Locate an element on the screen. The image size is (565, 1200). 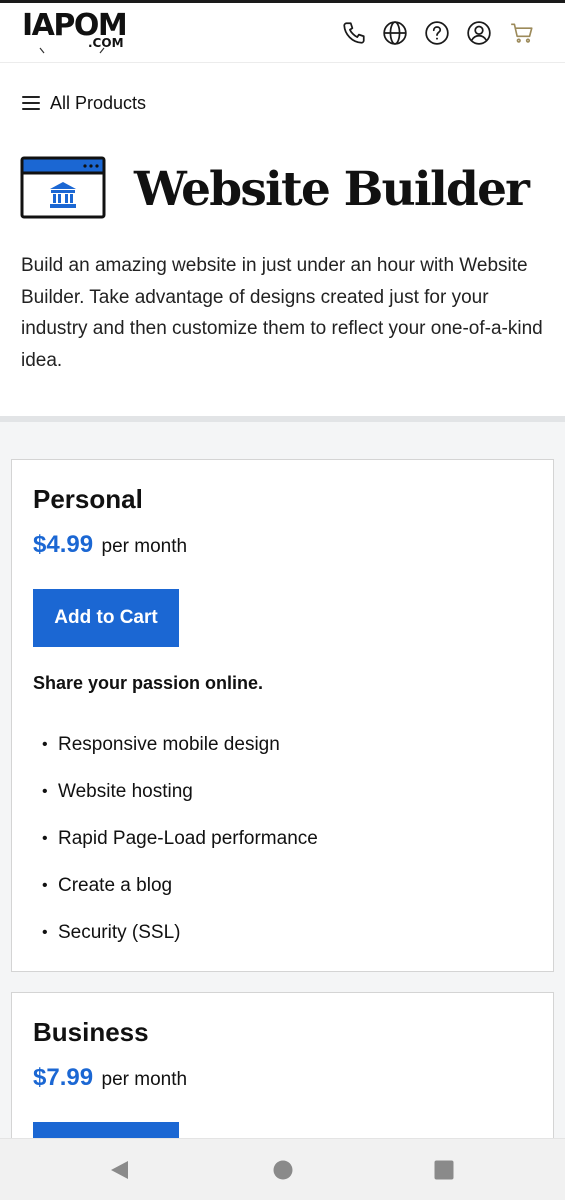
globe-icon is located at coordinates (395, 33).